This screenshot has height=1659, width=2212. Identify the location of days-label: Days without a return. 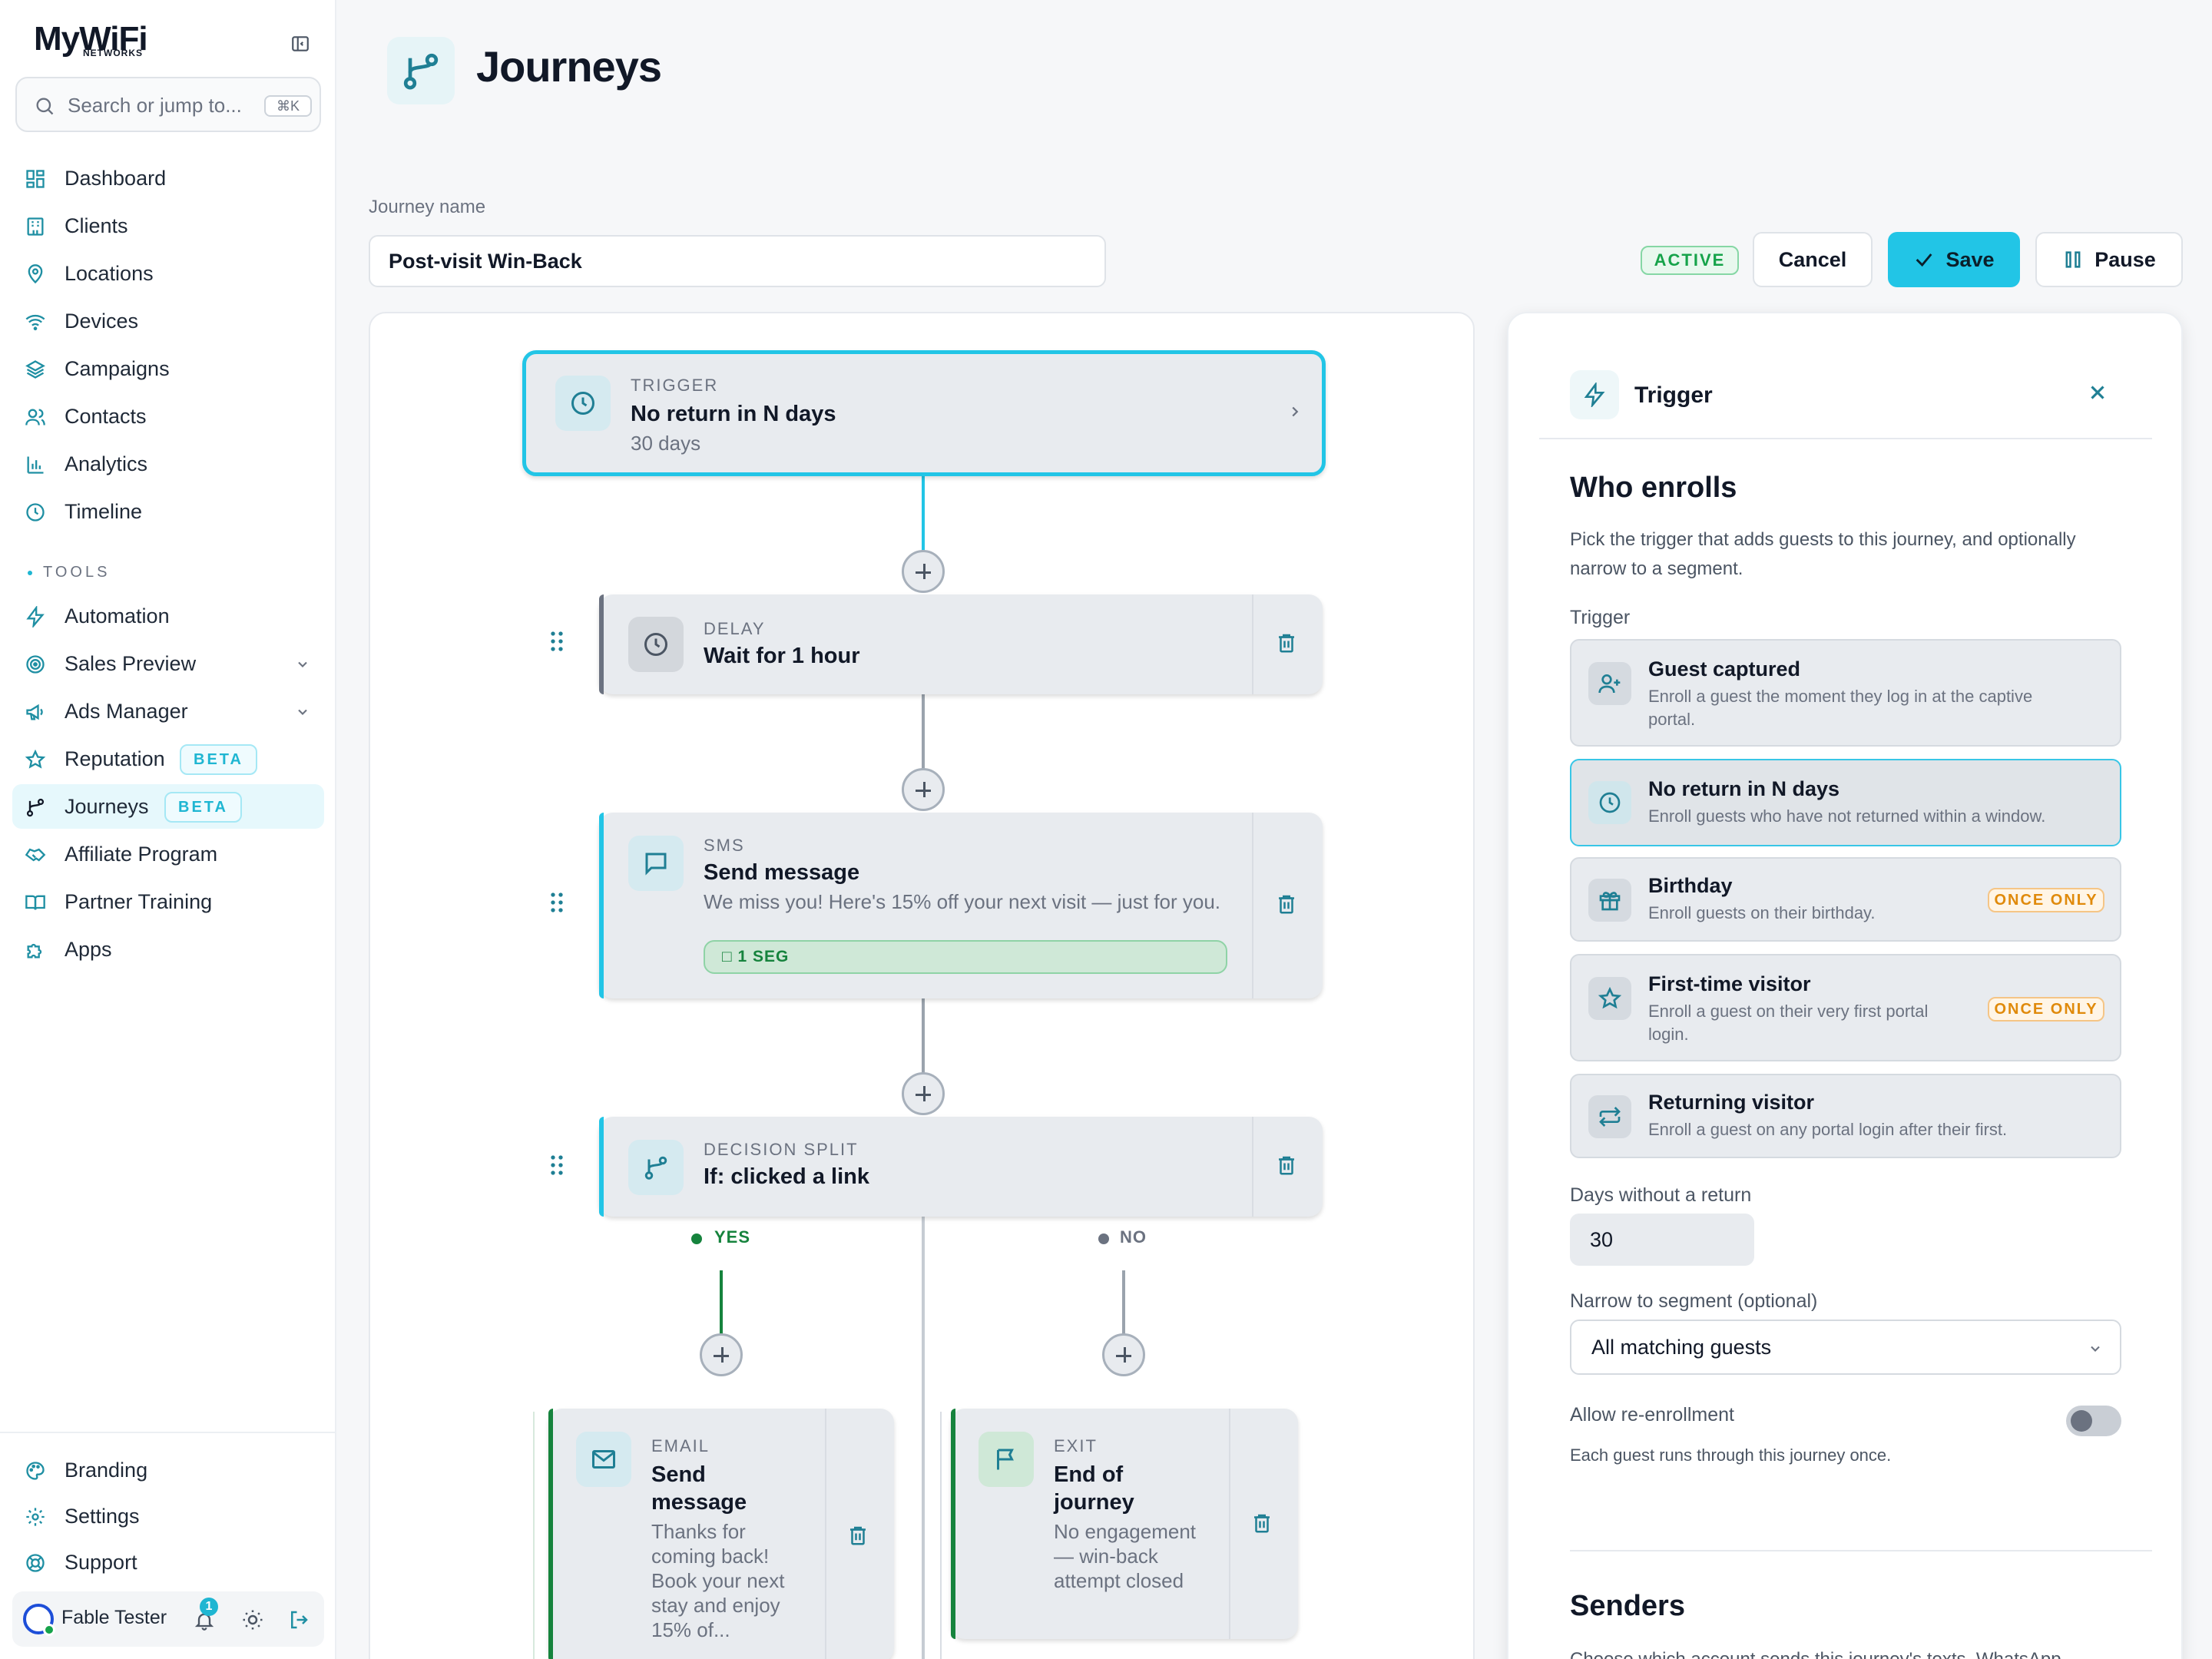
(1661, 1195).